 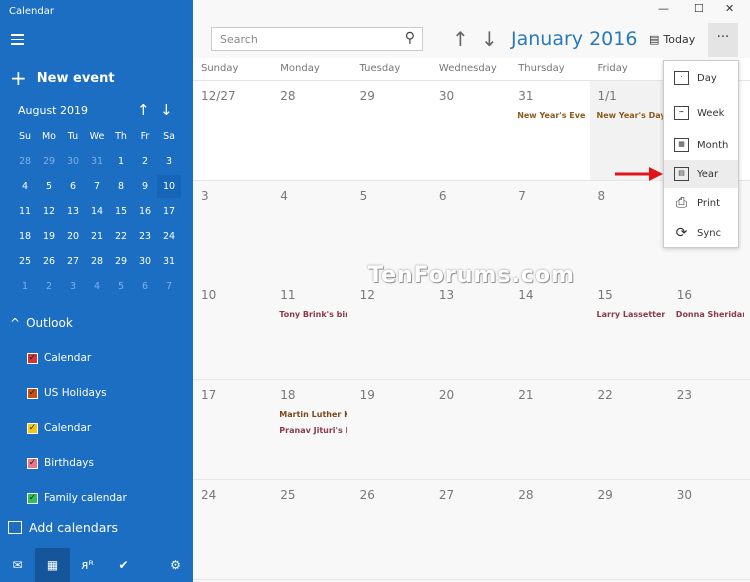 I want to click on mail-icon: ✉, so click(x=17, y=565).